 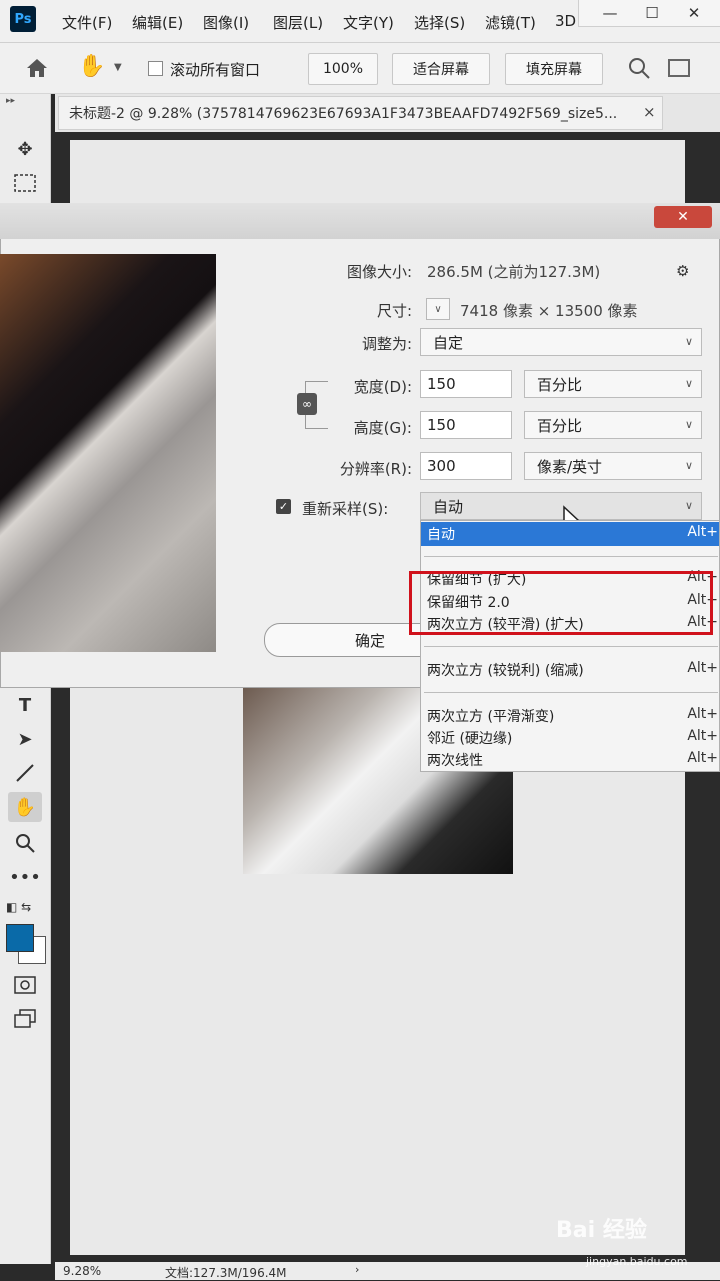 What do you see at coordinates (448, 506) in the screenshot?
I see `resample-value: 自动` at bounding box center [448, 506].